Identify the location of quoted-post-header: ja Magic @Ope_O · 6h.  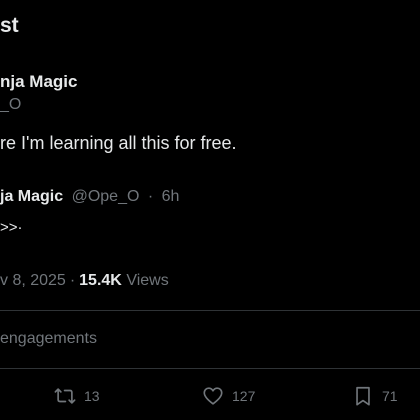
(89, 197).